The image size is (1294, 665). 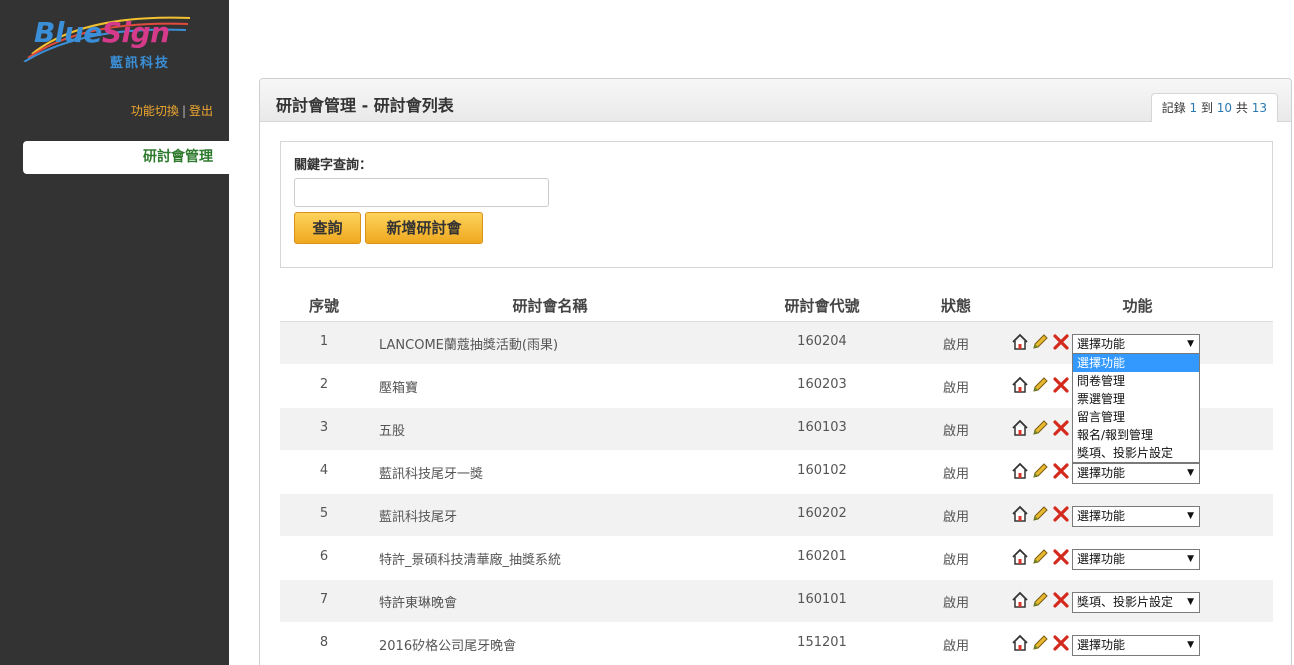 What do you see at coordinates (1125, 602) in the screenshot?
I see `function-select-value: 獎項、投影片設定` at bounding box center [1125, 602].